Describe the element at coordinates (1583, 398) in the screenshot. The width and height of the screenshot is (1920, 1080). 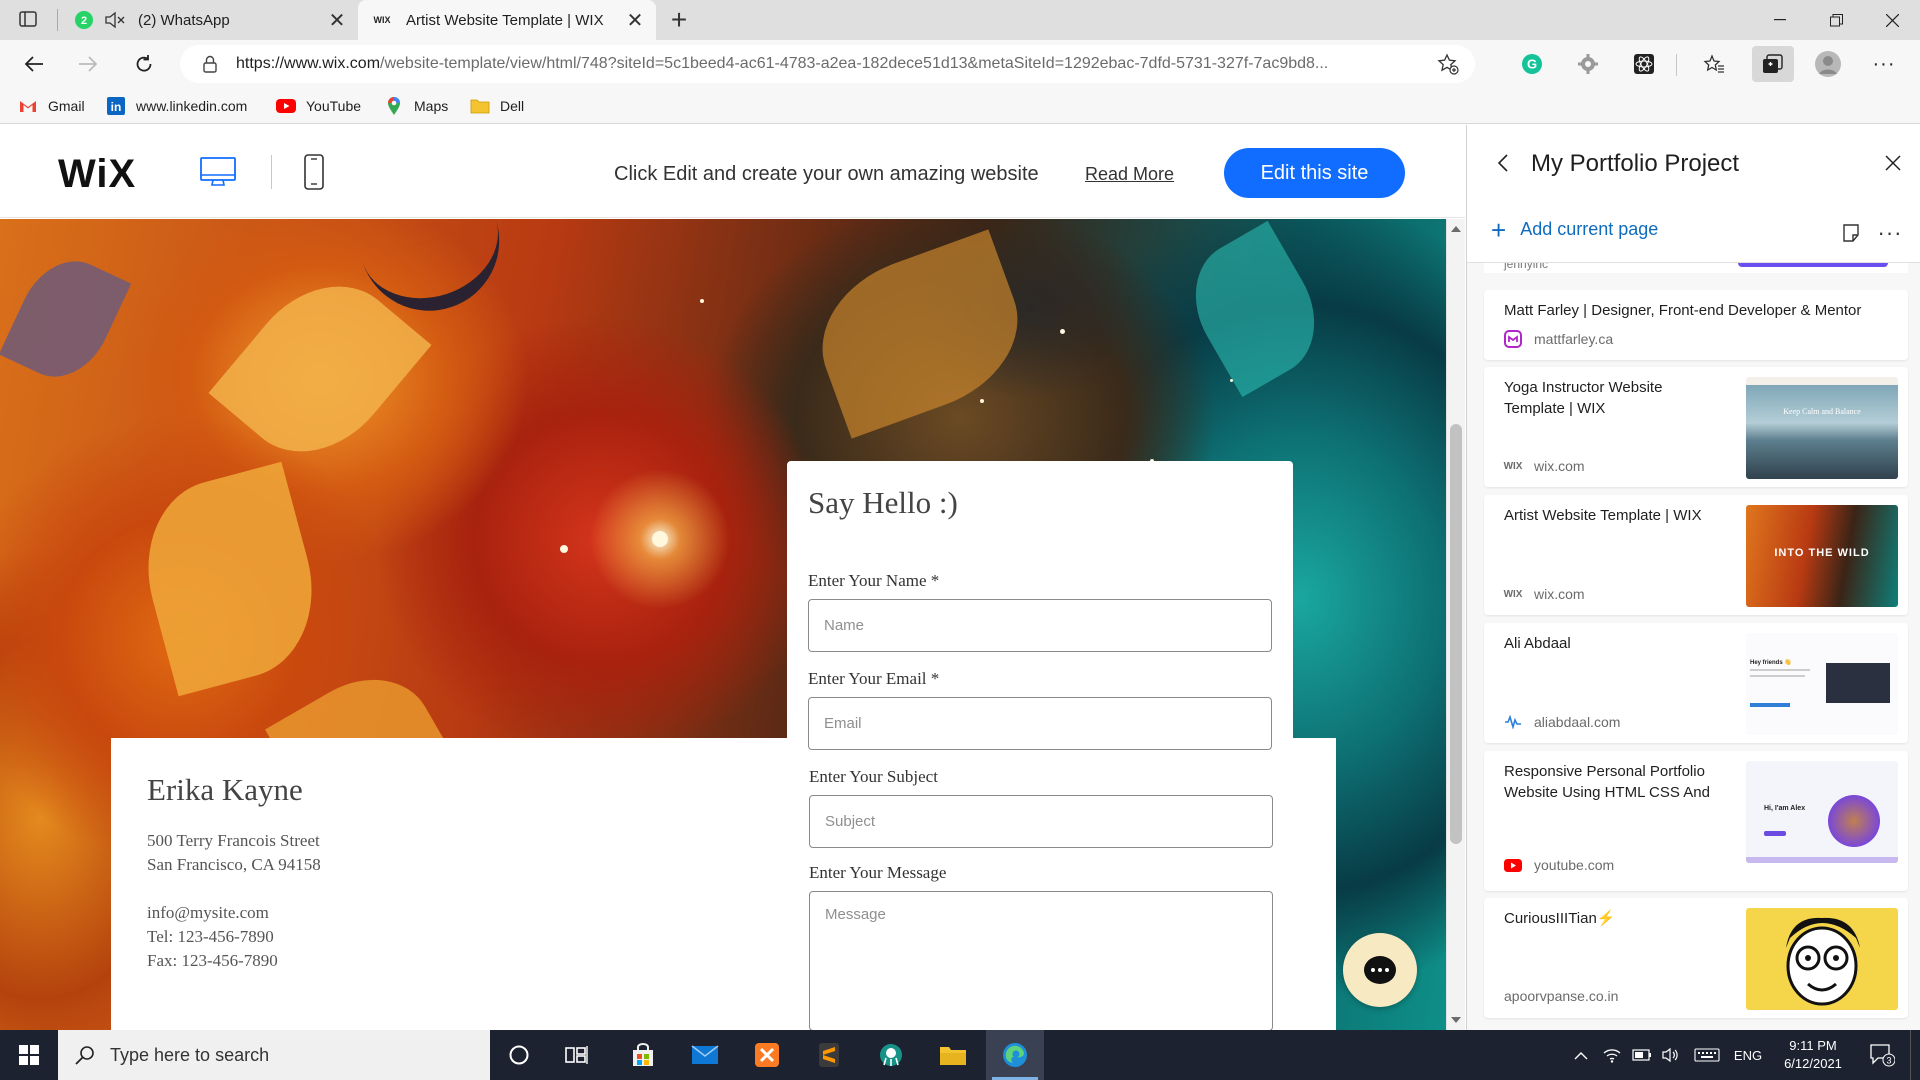
I see `collection-item-title: Yoga Instructor Website Template | WIX` at that location.